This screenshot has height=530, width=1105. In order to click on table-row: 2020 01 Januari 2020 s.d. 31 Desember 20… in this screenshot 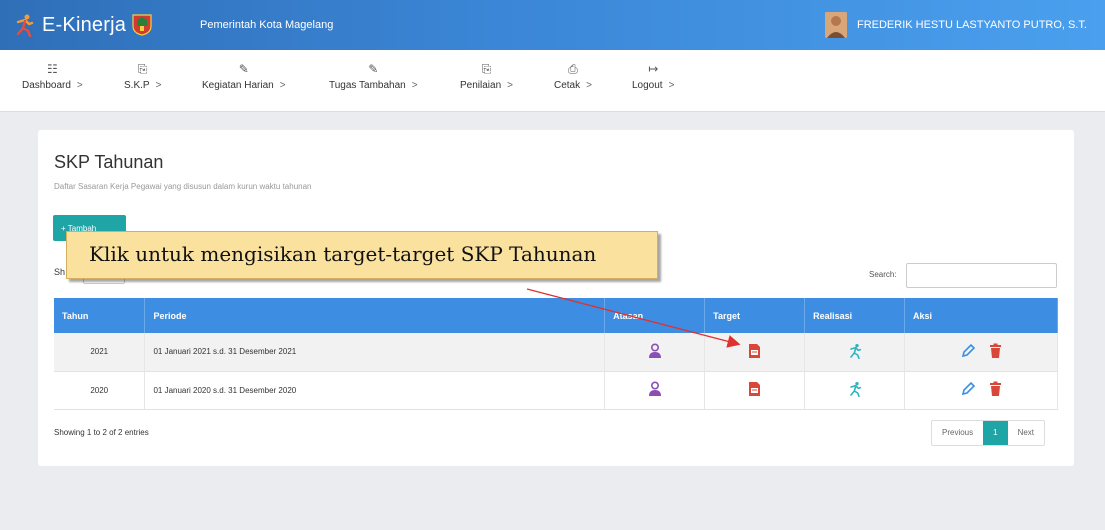, I will do `click(556, 390)`.